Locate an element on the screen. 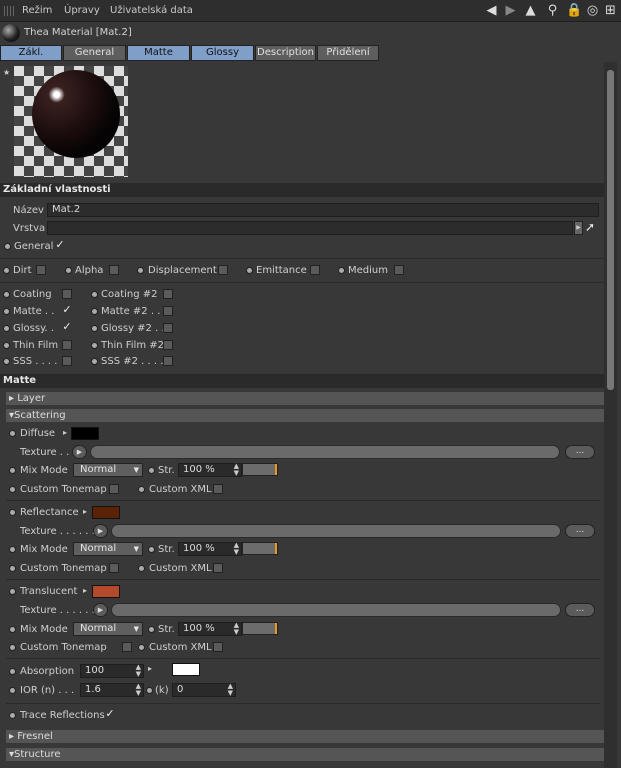  tab-assignment: Přidělení is located at coordinates (348, 53).